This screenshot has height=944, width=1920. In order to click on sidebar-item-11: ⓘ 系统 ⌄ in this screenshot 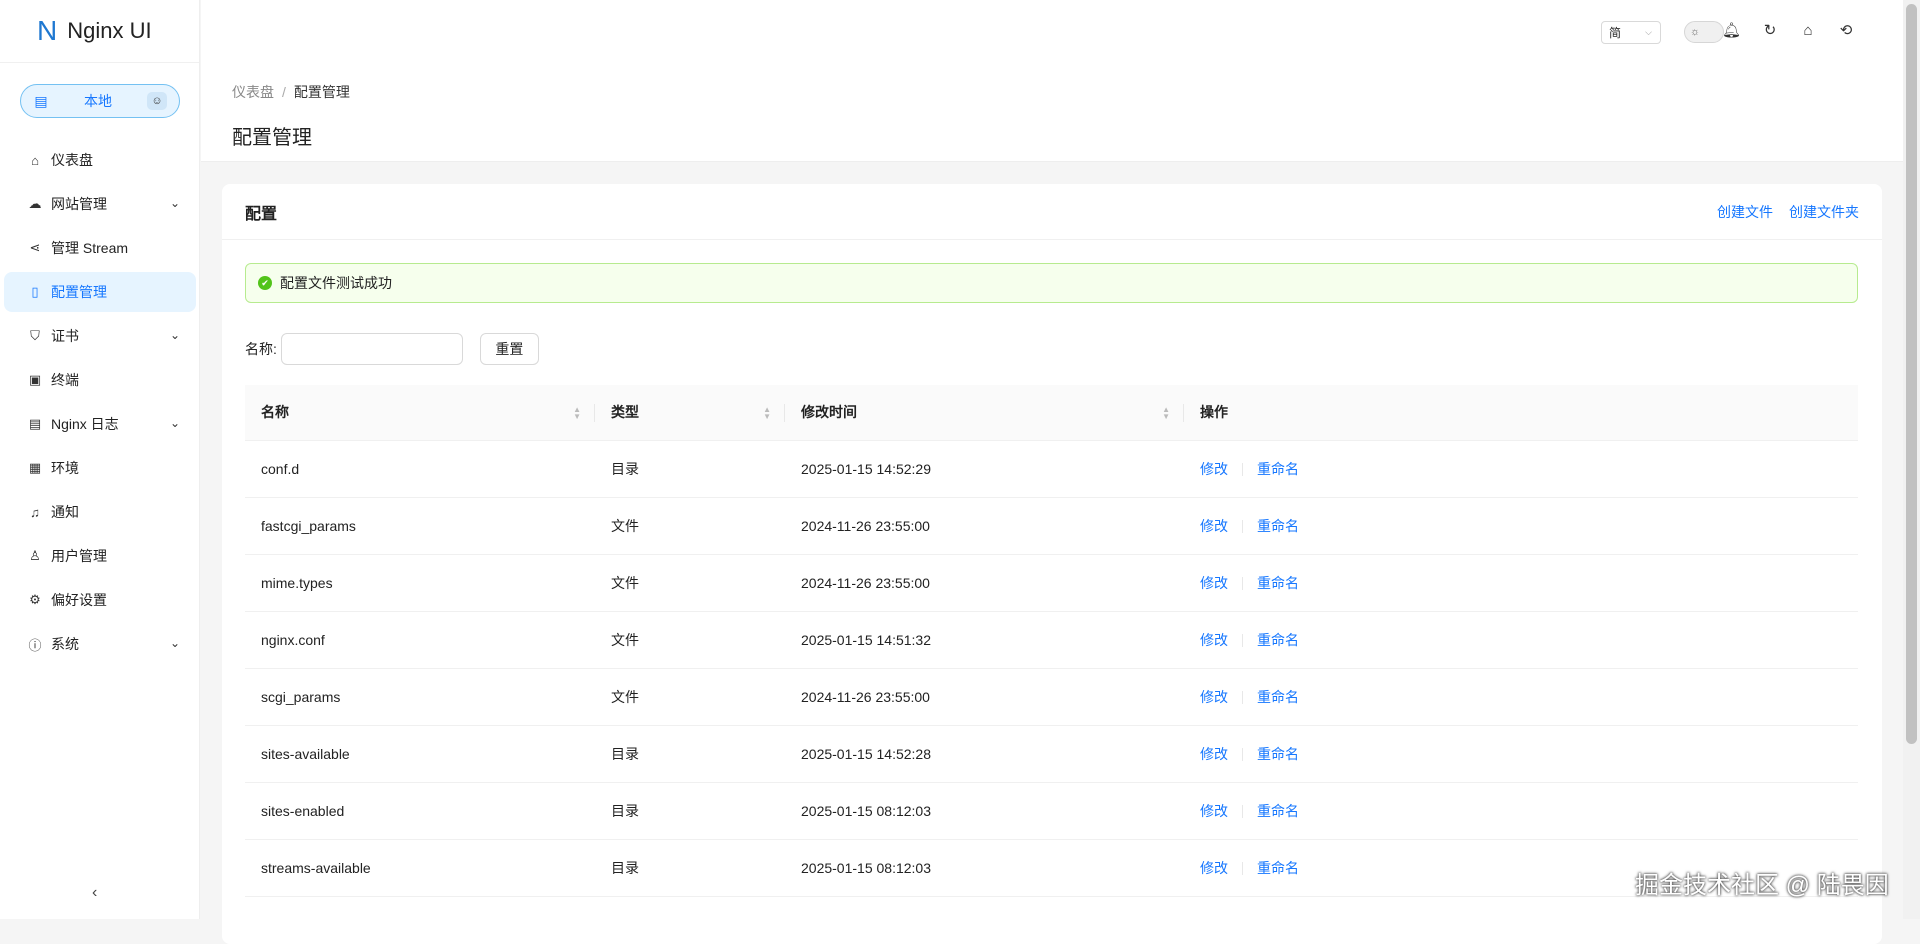, I will do `click(100, 644)`.